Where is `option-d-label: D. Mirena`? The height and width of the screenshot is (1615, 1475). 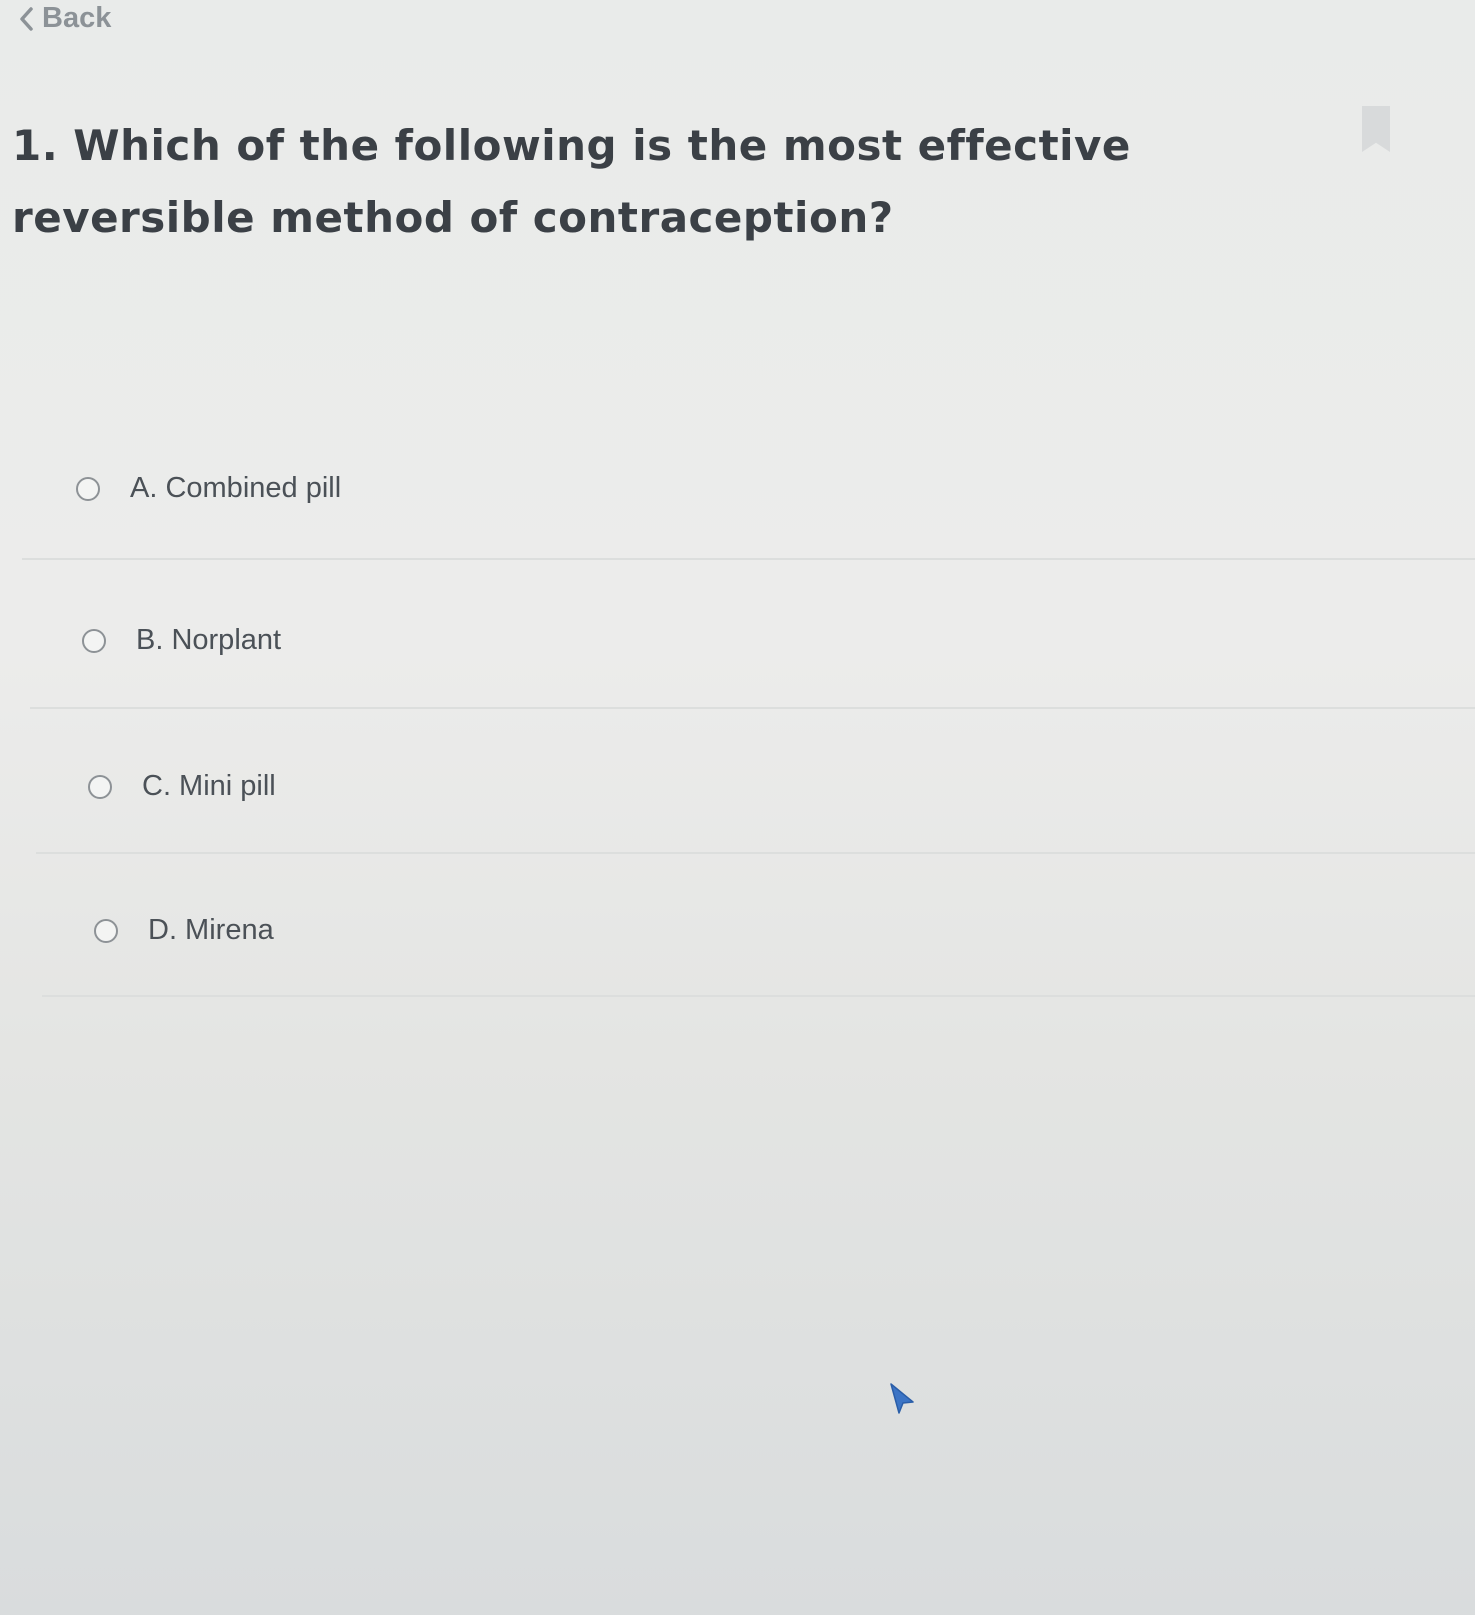 option-d-label: D. Mirena is located at coordinates (211, 930).